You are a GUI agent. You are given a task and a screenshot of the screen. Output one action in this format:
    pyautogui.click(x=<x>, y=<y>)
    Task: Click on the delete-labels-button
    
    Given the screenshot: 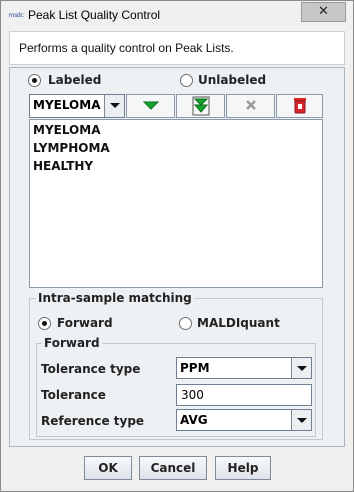 What is the action you would take?
    pyautogui.click(x=299, y=106)
    